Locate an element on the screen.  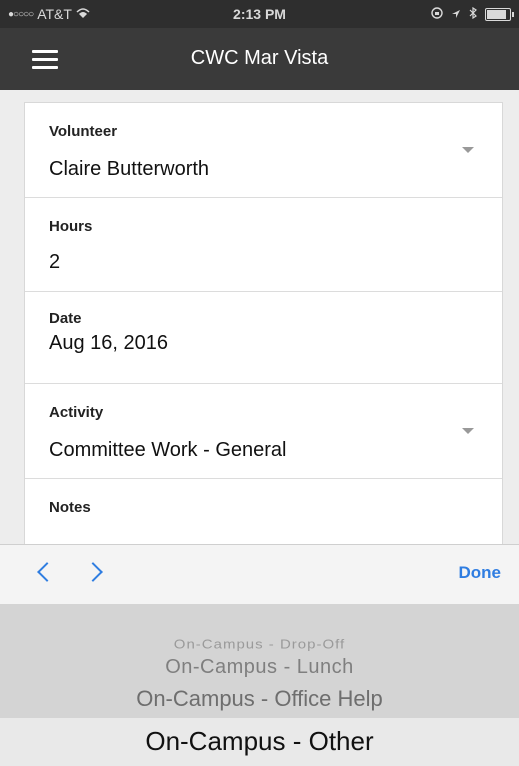
battery-icon is located at coordinates (499, 14).